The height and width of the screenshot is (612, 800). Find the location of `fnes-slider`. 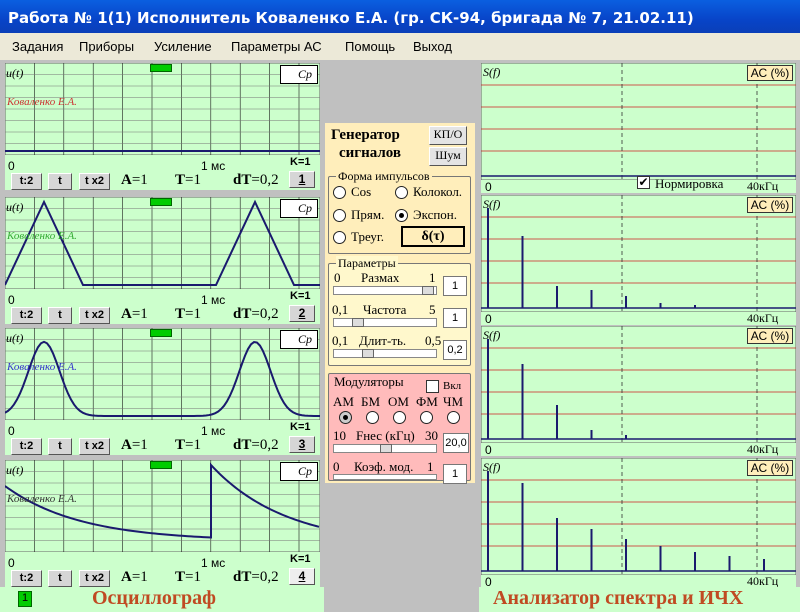

fnes-slider is located at coordinates (385, 448).